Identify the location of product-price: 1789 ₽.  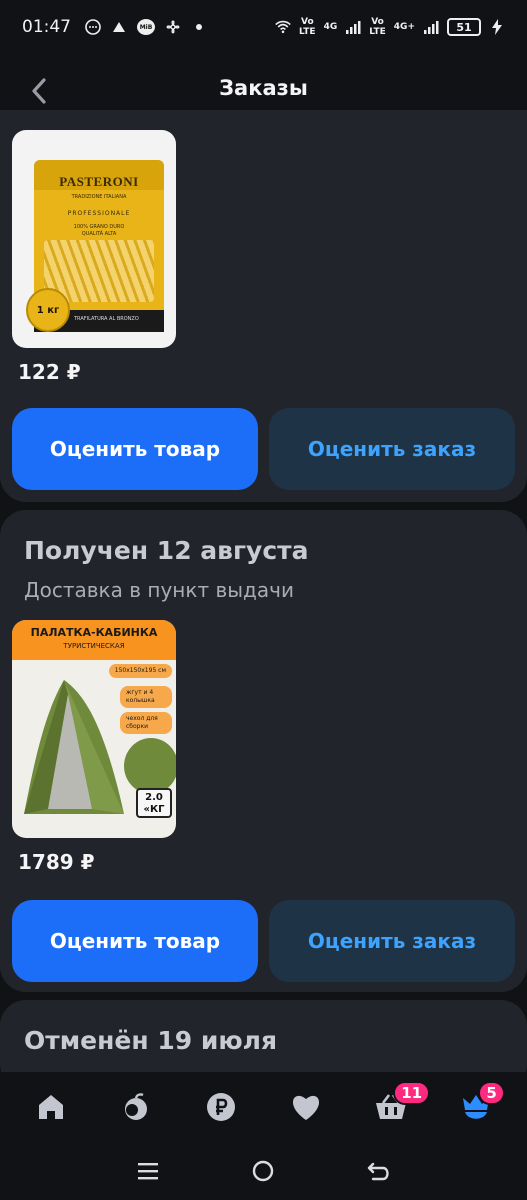
(56, 862).